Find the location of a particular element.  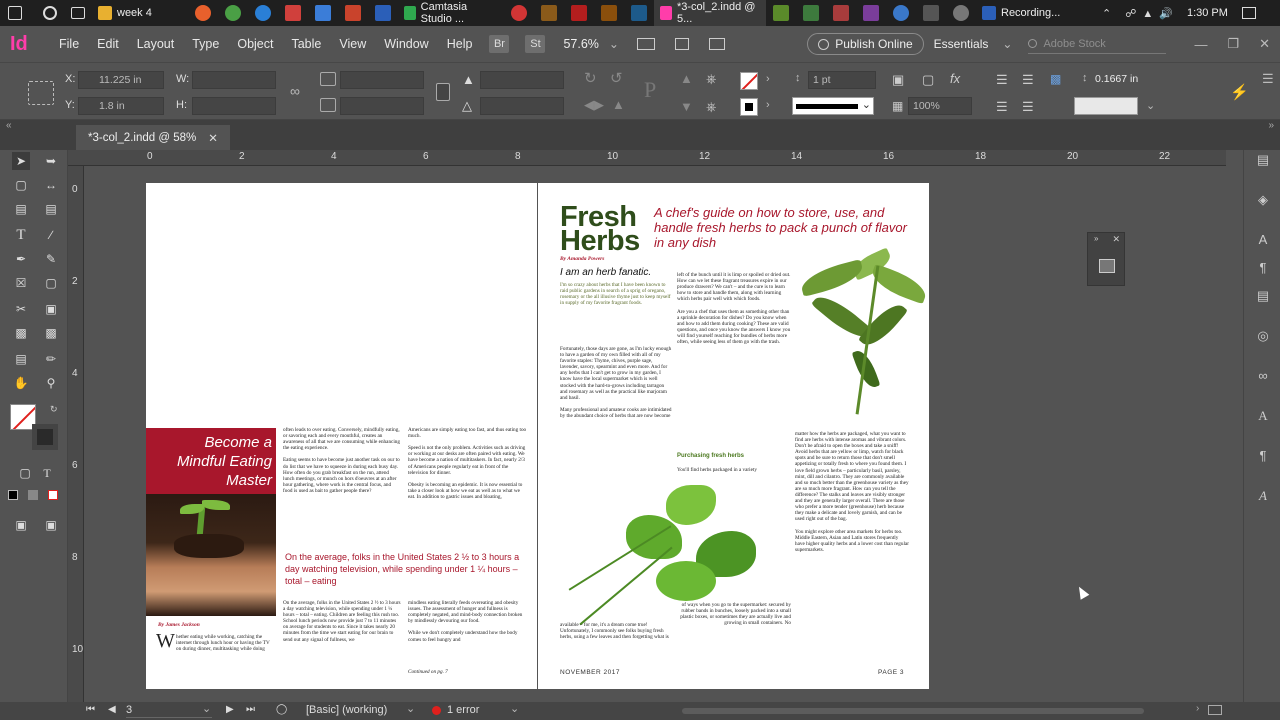

fill-swatch is located at coordinates (749, 81).